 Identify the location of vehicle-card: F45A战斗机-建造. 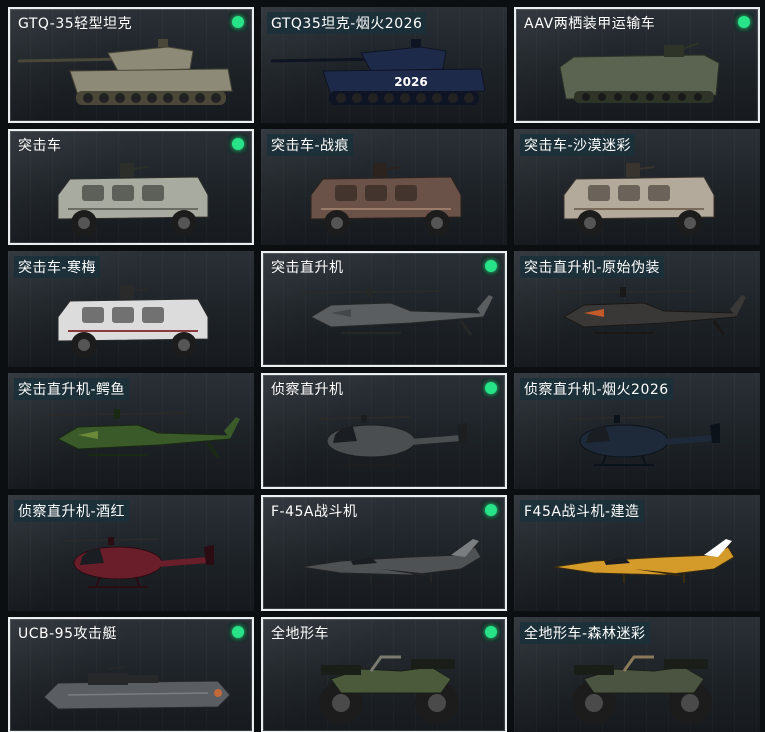
(637, 553).